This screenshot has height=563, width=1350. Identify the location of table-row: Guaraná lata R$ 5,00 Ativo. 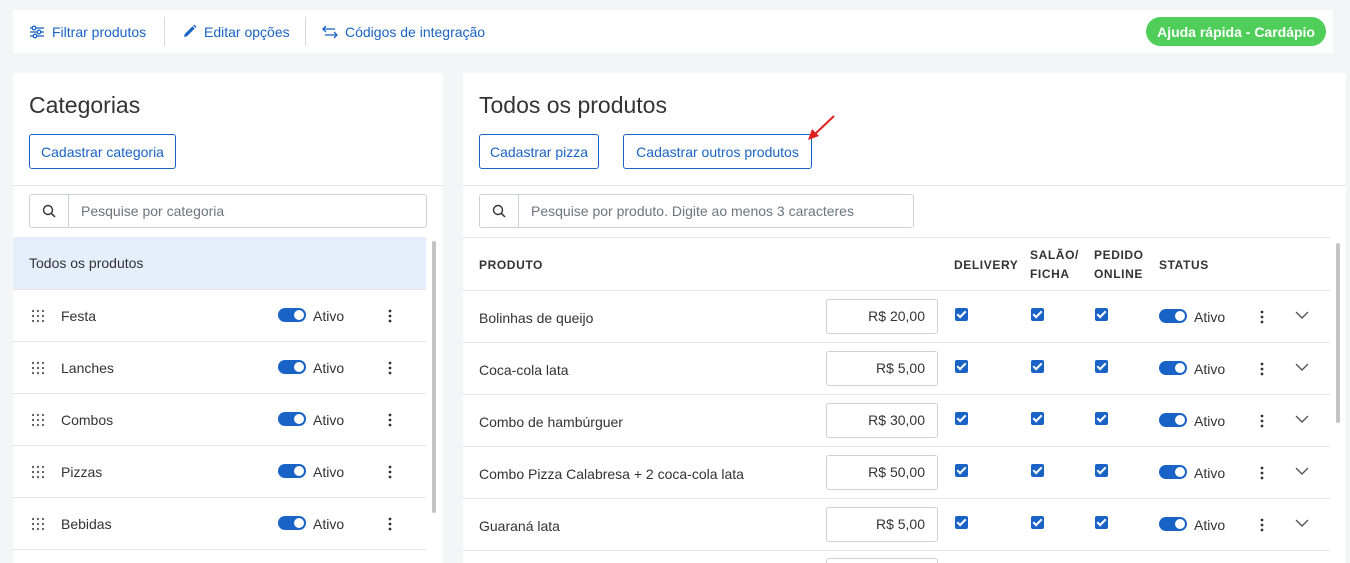
(896, 524).